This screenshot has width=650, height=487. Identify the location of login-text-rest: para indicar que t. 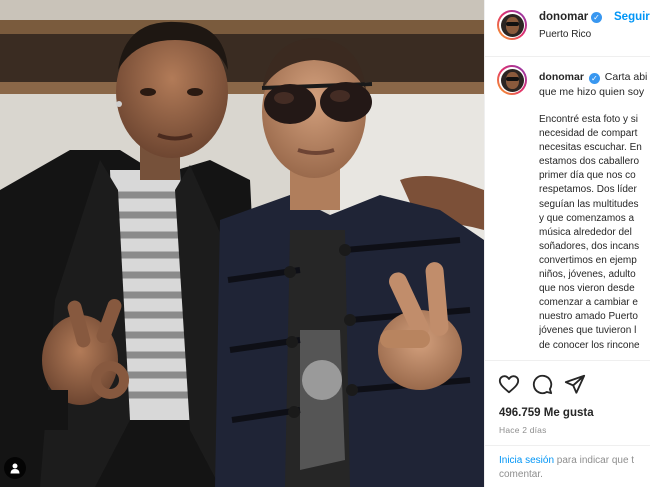
(594, 460).